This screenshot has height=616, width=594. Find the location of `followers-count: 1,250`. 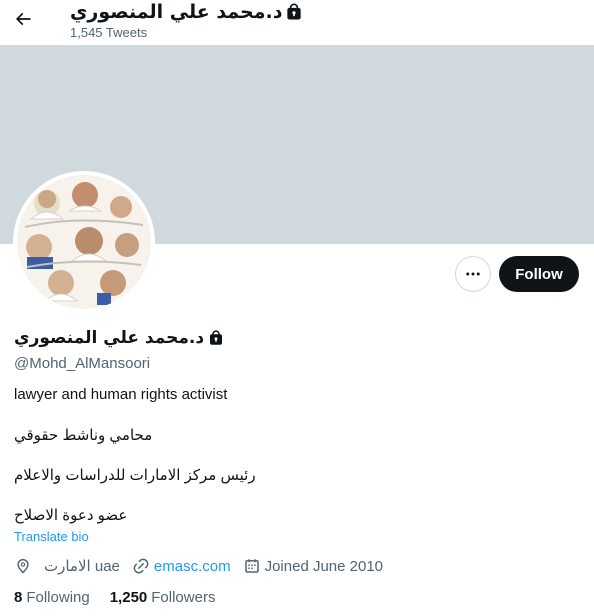

followers-count: 1,250 is located at coordinates (128, 597).